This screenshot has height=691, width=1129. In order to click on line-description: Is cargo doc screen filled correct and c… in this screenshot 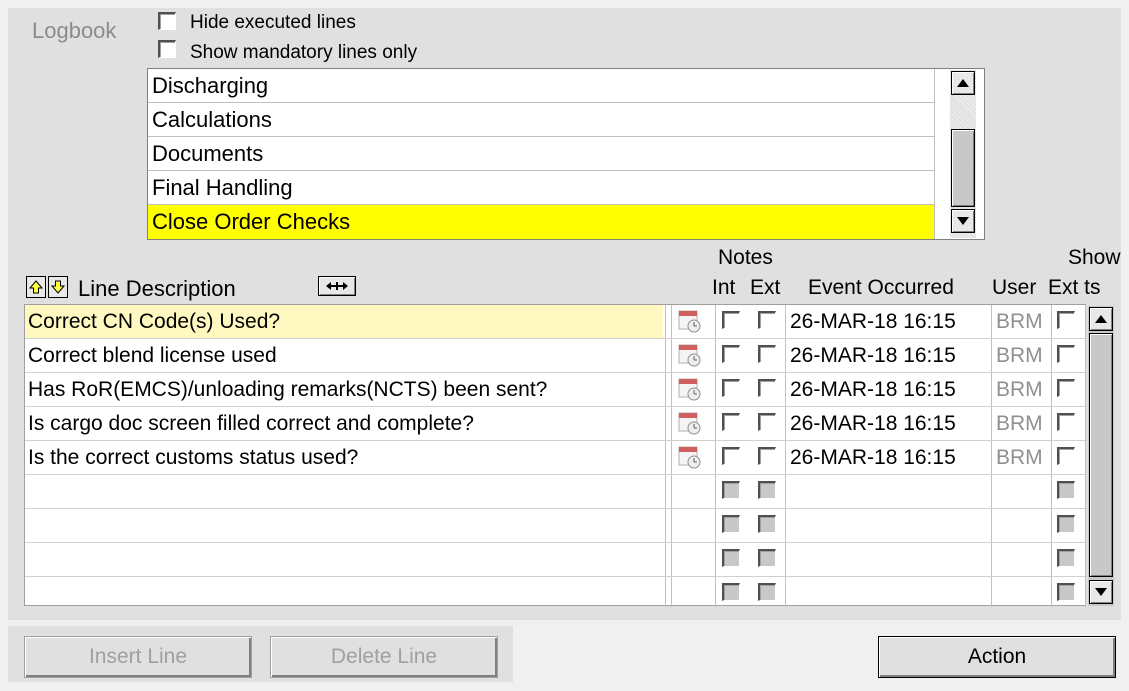, I will do `click(344, 423)`.